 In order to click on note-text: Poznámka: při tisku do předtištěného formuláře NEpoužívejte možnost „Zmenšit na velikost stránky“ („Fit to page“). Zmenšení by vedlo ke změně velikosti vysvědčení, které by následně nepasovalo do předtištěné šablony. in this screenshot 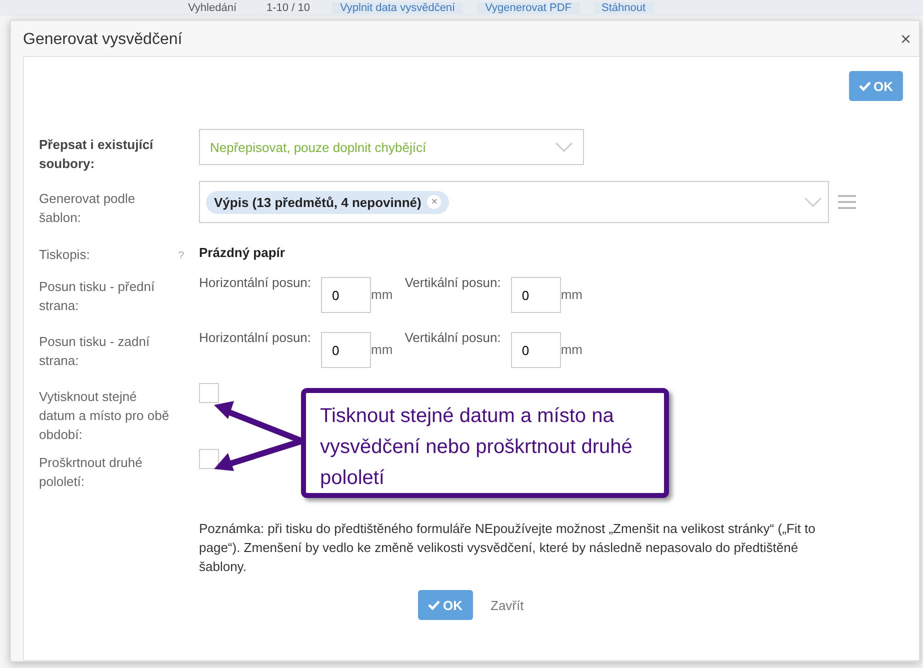, I will do `click(507, 548)`.